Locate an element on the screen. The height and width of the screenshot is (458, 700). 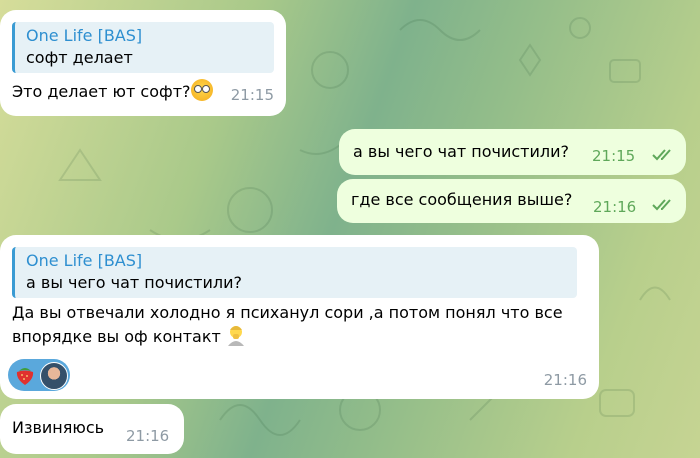
flushed-face-emoji-icon is located at coordinates (201, 90).